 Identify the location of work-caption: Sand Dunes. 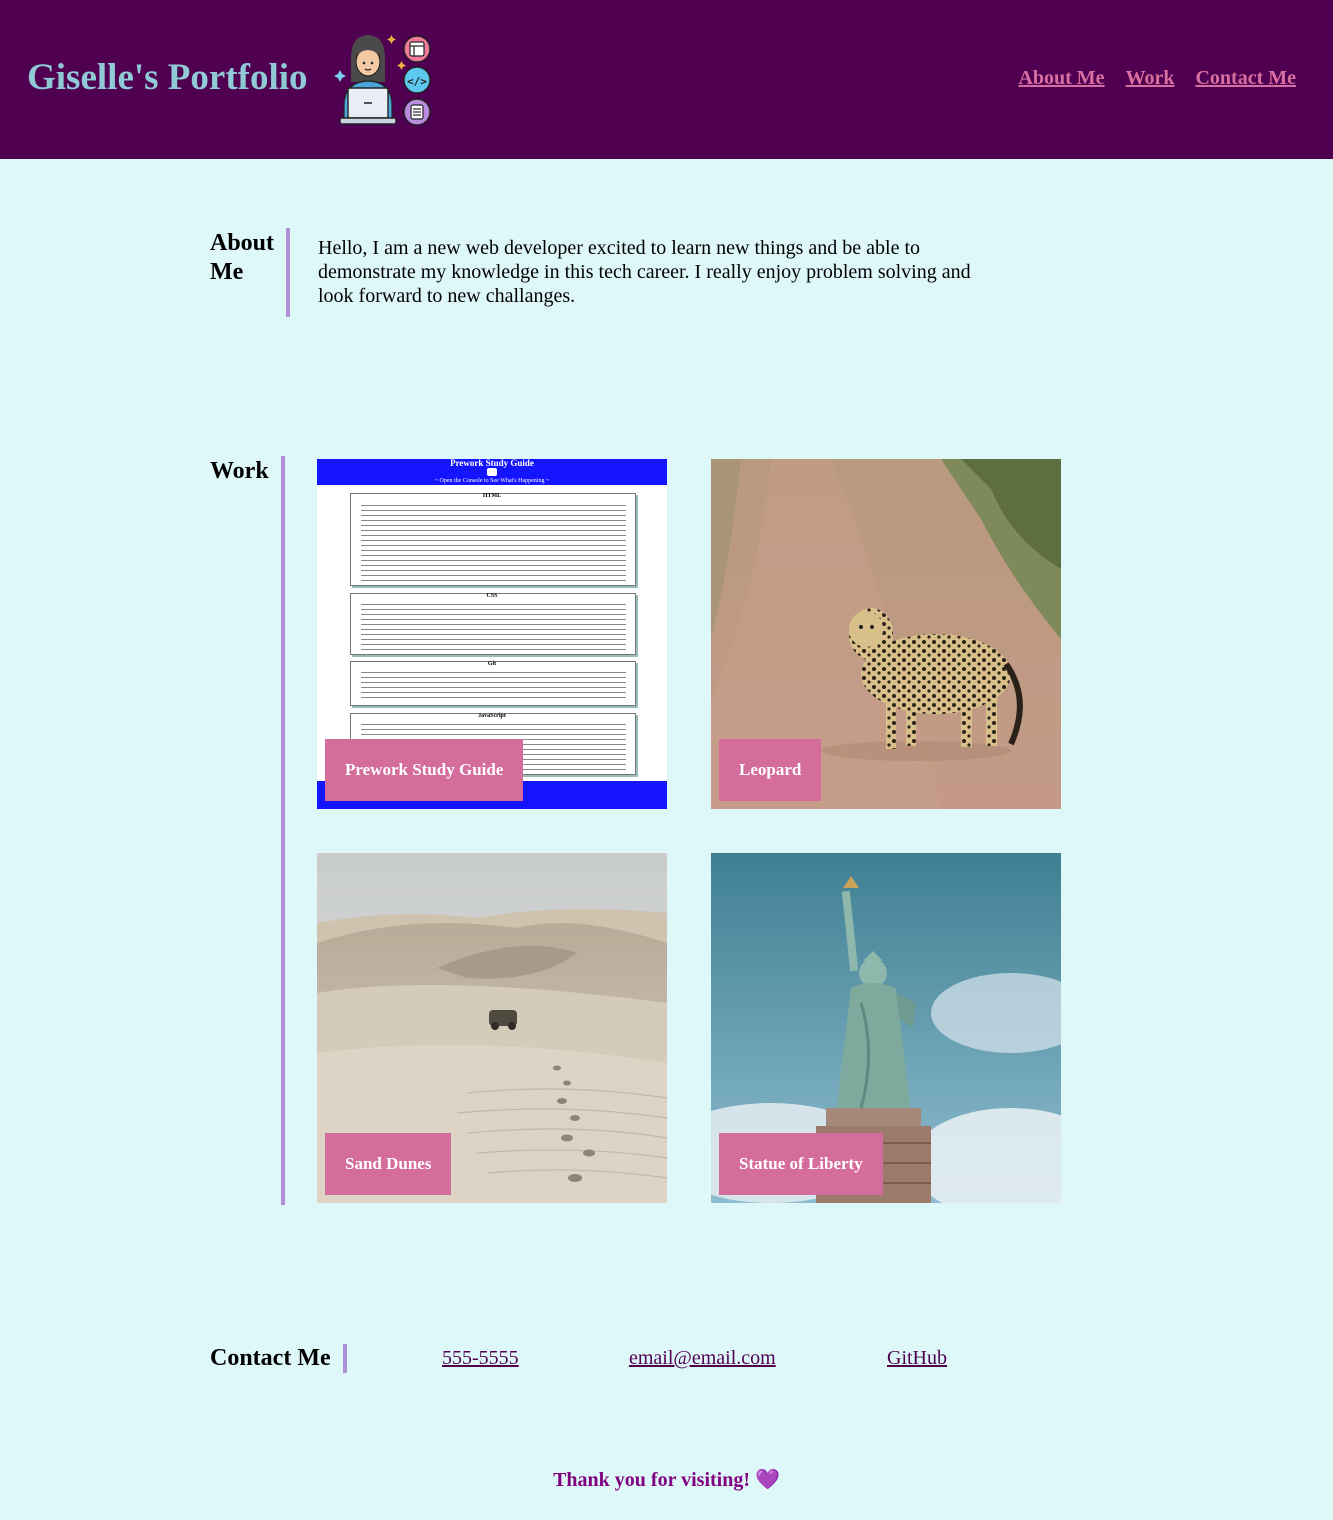
(388, 1164).